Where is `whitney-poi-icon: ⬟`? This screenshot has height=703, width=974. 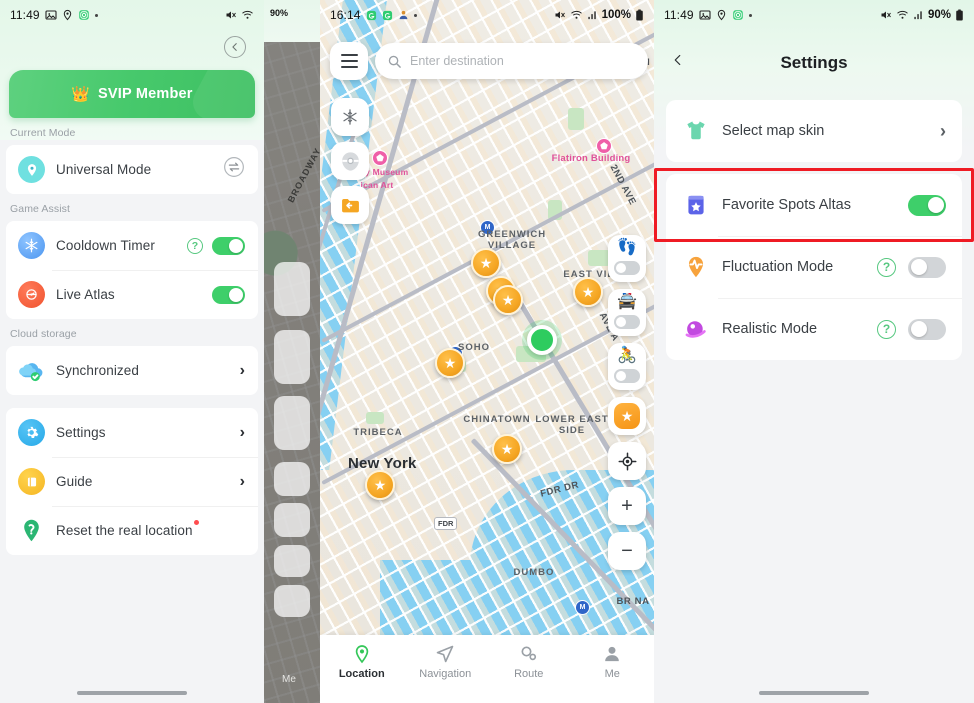 whitney-poi-icon: ⬟ is located at coordinates (380, 158).